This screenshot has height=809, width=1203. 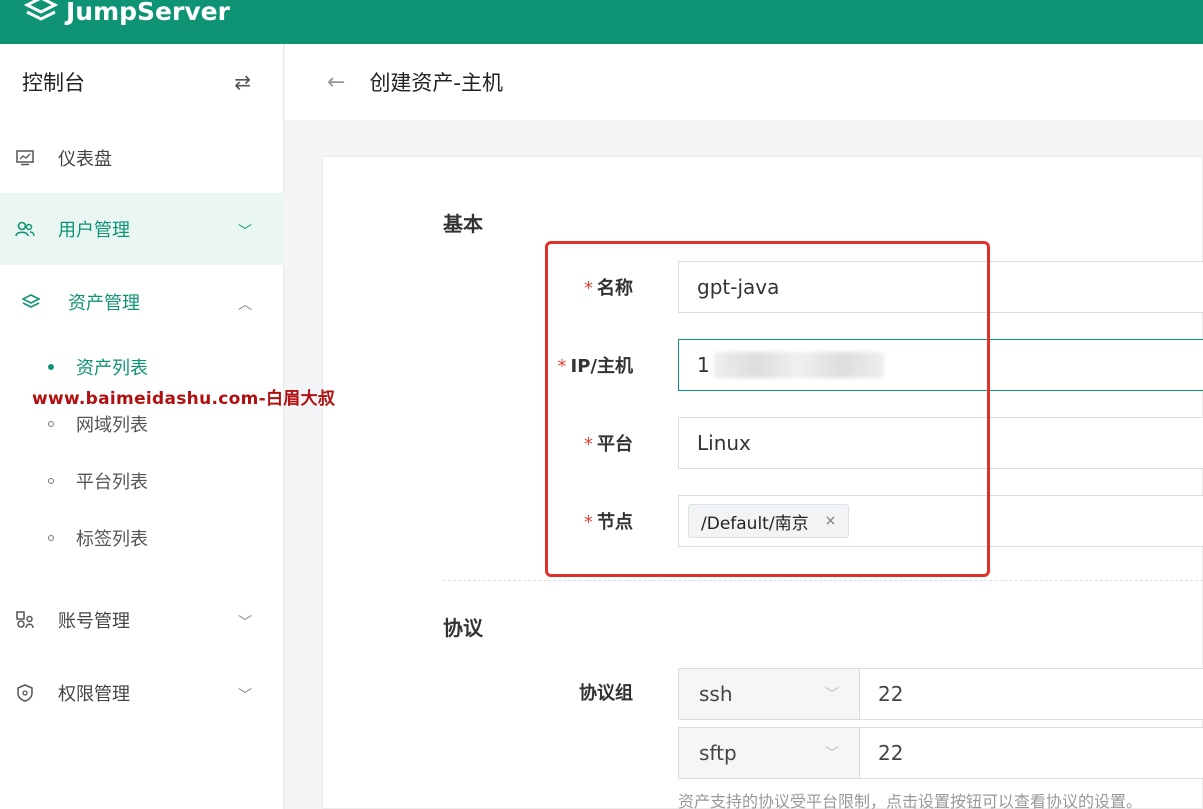 What do you see at coordinates (718, 753) in the screenshot?
I see `protocol-select-value: sftp` at bounding box center [718, 753].